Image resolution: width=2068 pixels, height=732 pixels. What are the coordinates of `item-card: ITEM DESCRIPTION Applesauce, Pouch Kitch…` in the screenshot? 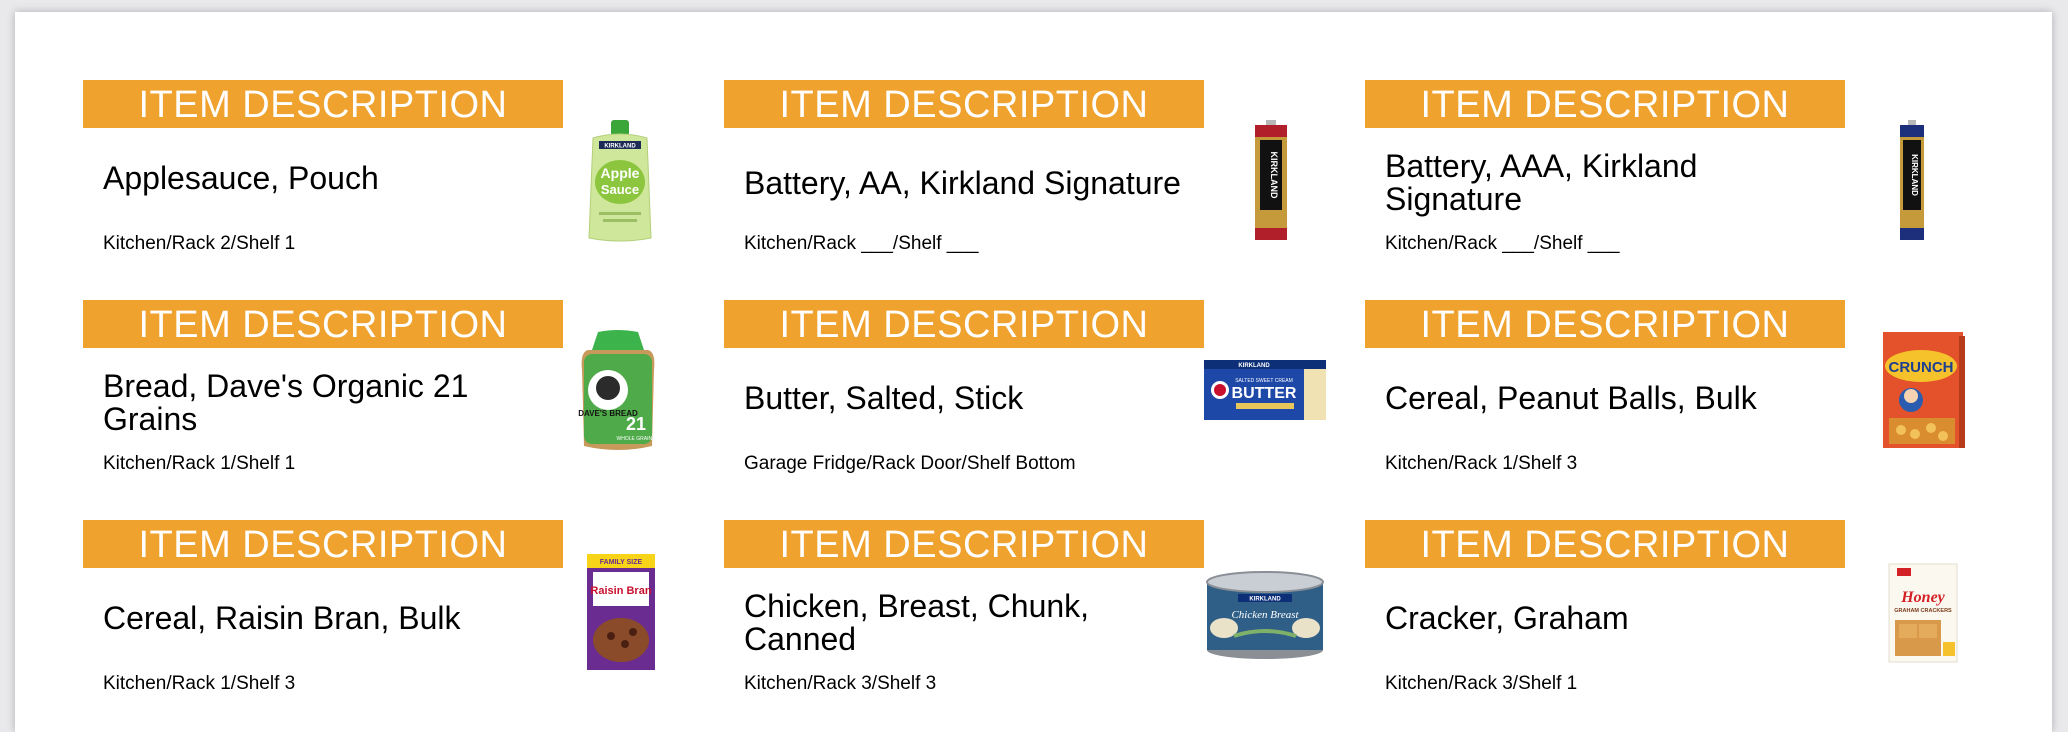 It's located at (383, 180).